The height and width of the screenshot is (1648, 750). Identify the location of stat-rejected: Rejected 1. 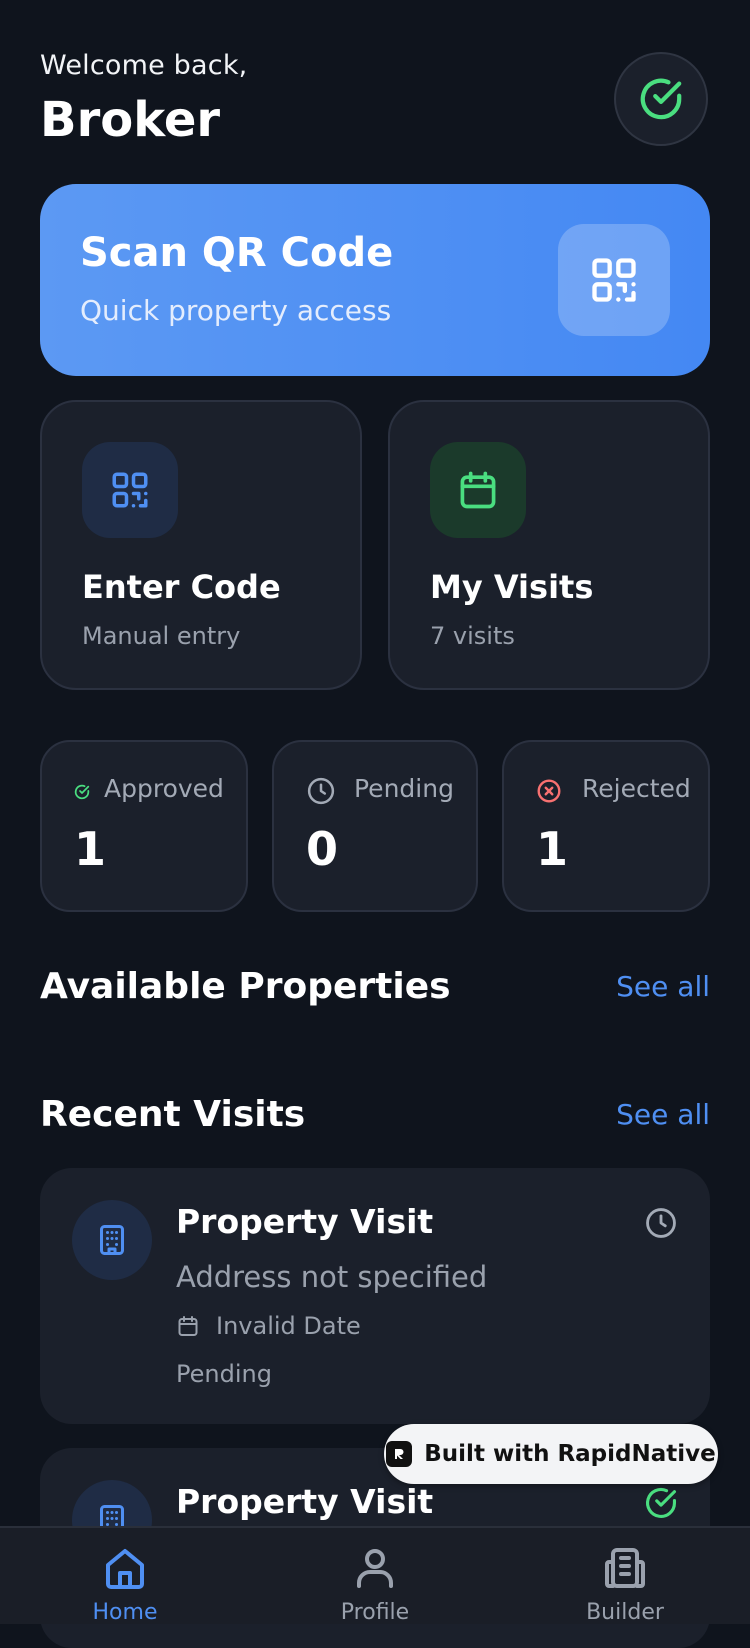
(606, 826).